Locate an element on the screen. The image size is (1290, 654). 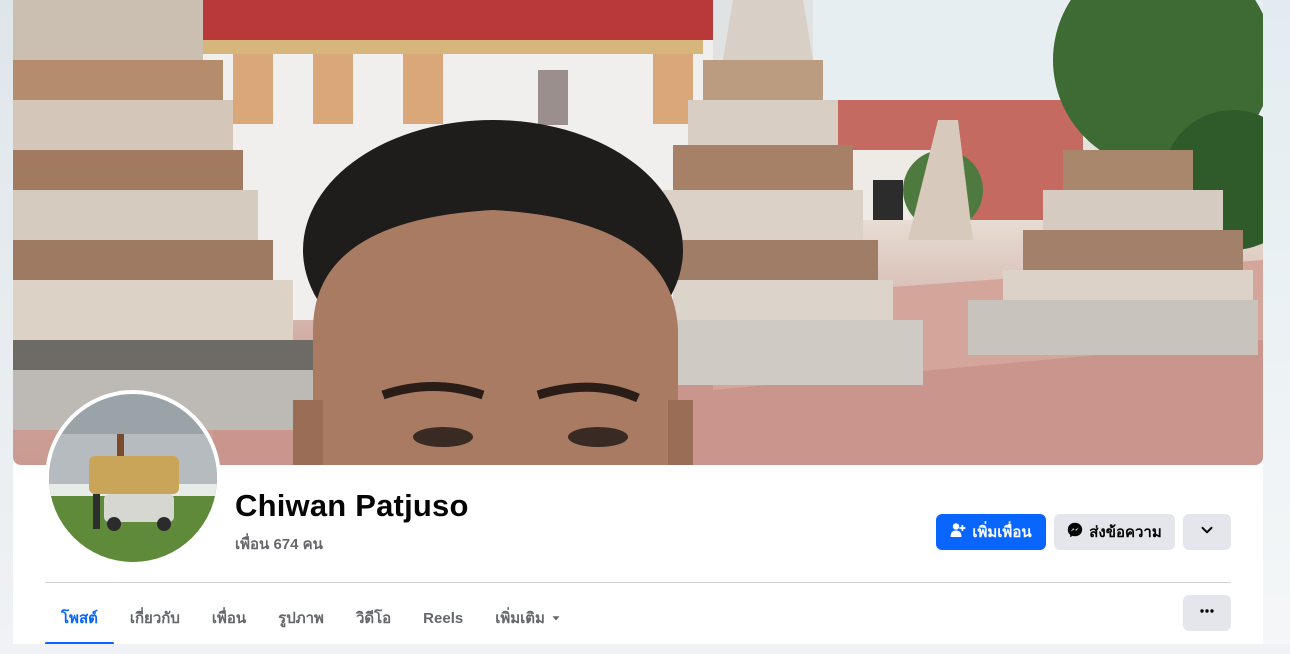
tab-label: เพื่อน is located at coordinates (229, 618).